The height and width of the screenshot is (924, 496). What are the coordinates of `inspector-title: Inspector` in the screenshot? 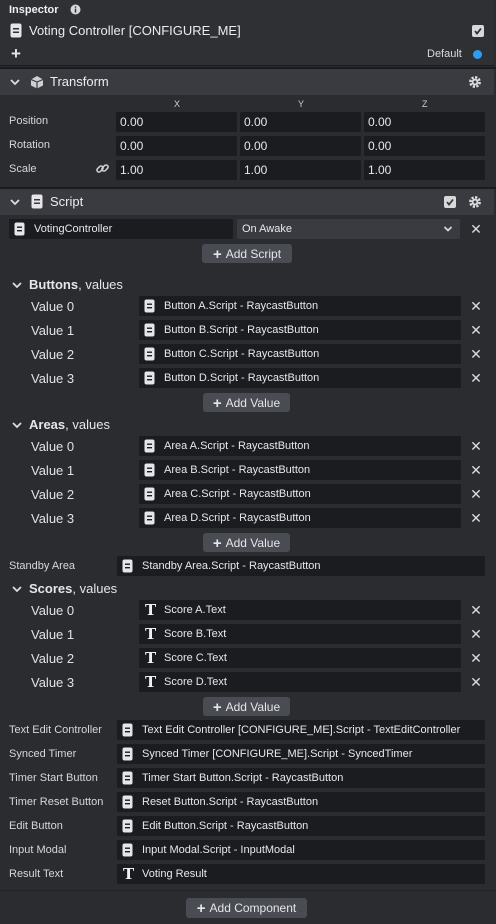 It's located at (34, 10).